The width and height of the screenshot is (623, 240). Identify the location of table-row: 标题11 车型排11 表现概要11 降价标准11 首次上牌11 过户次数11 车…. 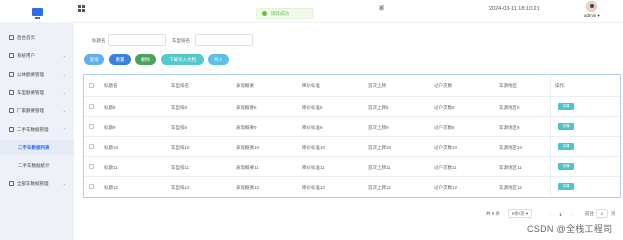
(352, 167).